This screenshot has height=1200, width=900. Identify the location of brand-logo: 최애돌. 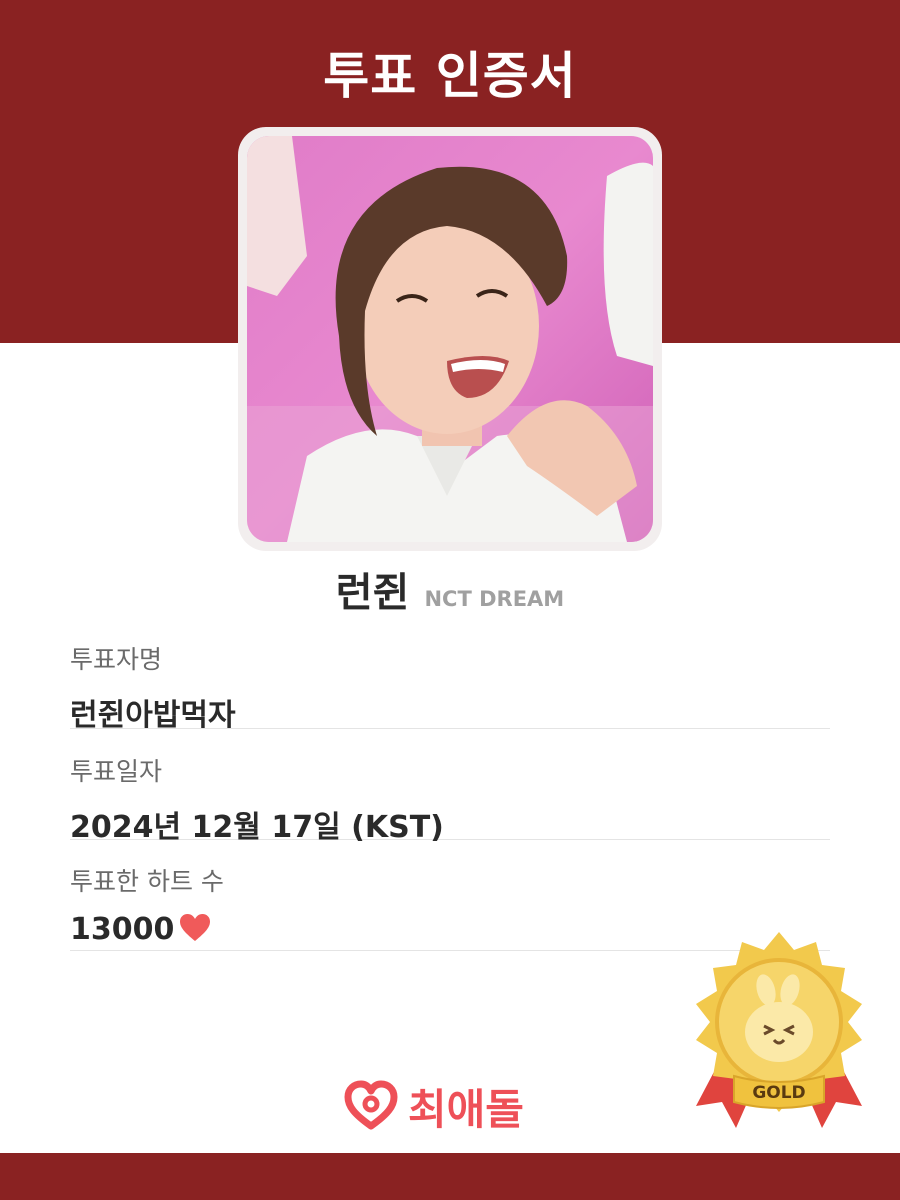
(434, 1106).